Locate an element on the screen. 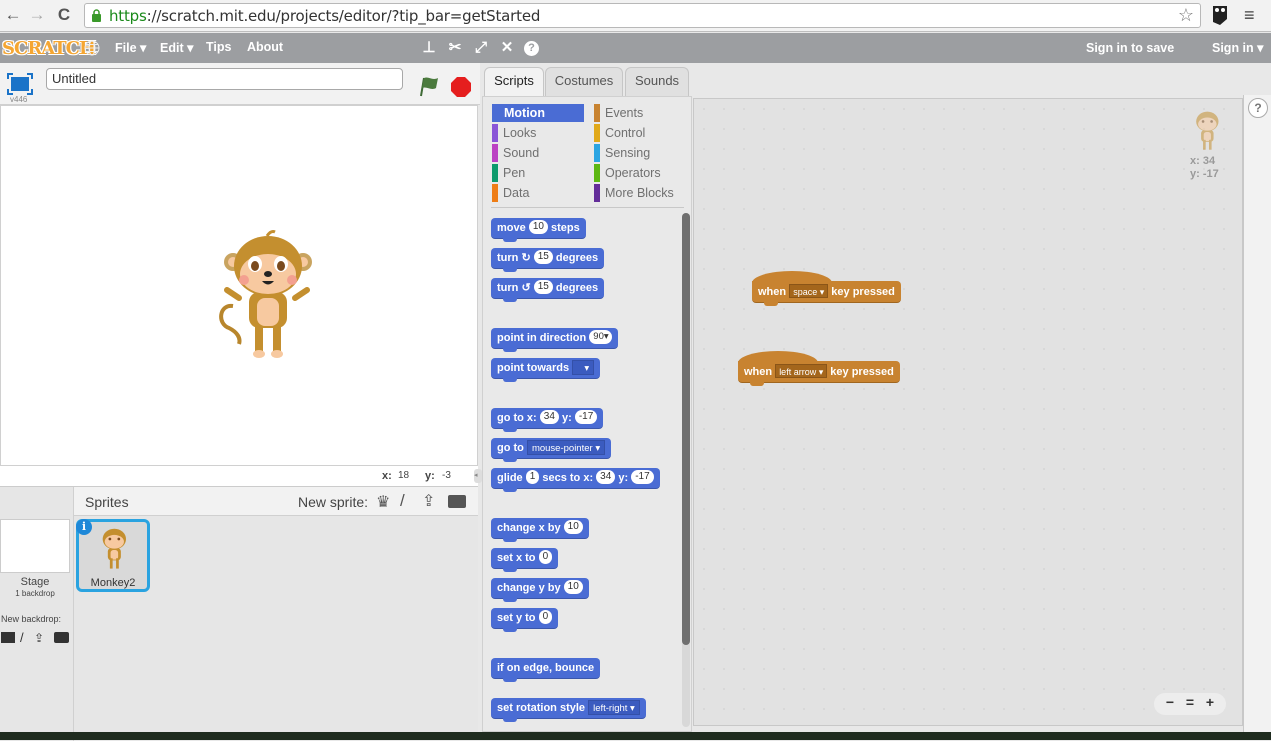 The image size is (1271, 741). block-turn-right: turn ↻ 15 degrees is located at coordinates (548, 260).